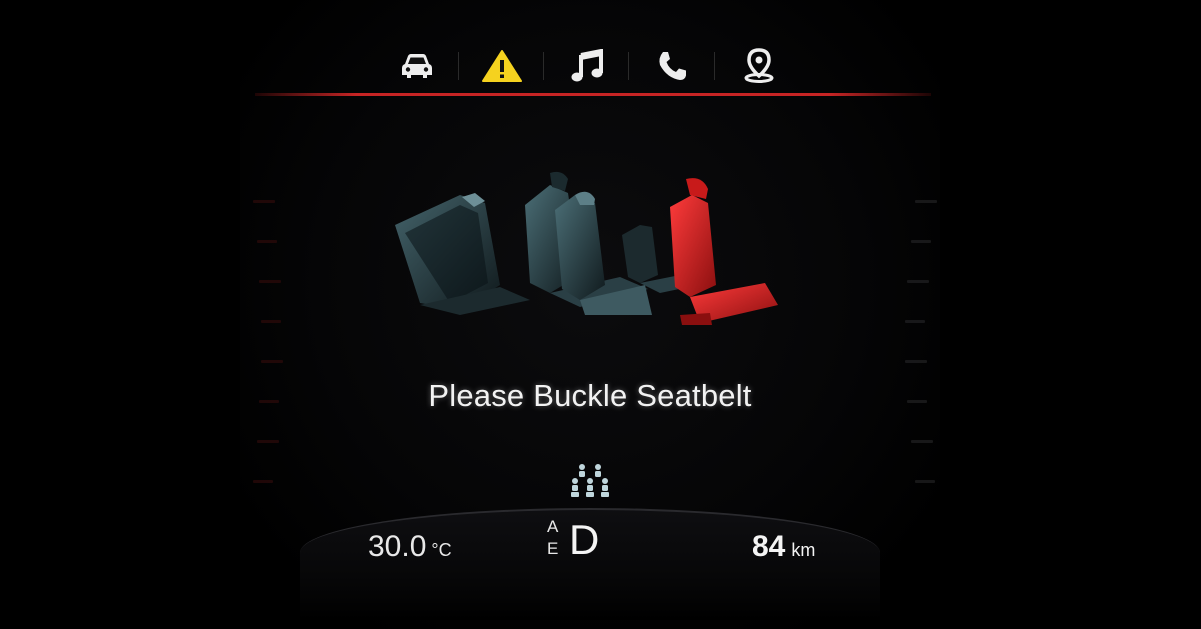 Image resolution: width=1201 pixels, height=629 pixels. Describe the element at coordinates (915, 360) in the screenshot. I see `right-gauge-ticks` at that location.